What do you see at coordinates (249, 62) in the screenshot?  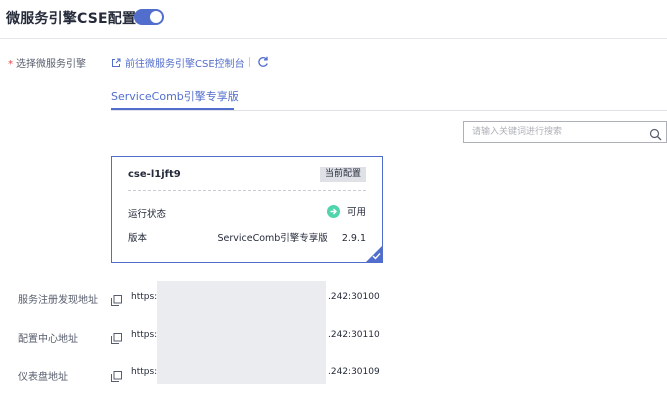 I see `link-divider` at bounding box center [249, 62].